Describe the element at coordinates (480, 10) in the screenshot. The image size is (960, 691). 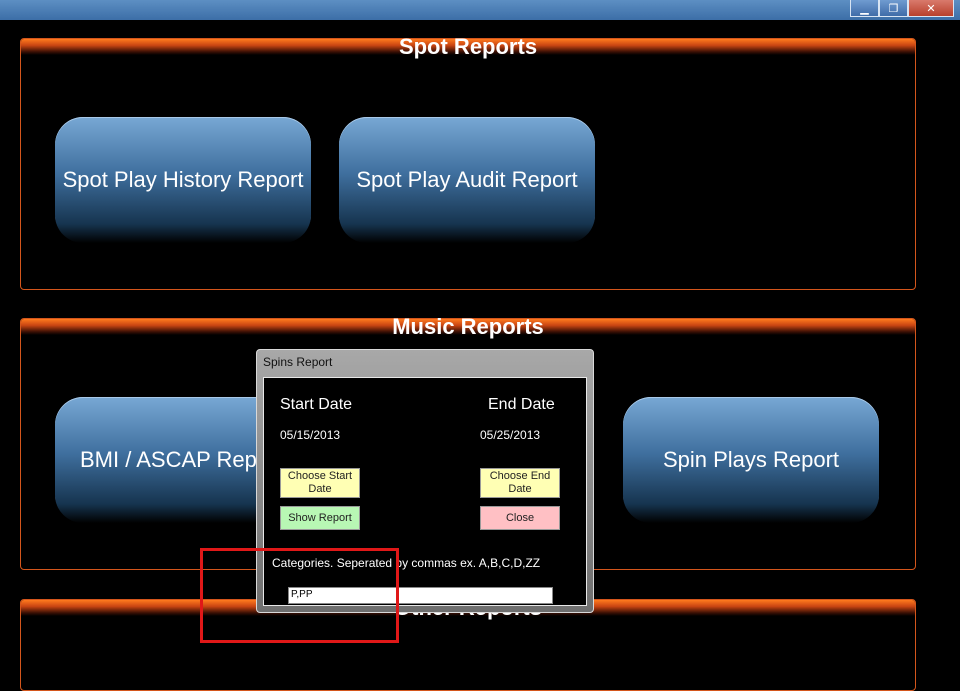
I see `window-titlebar: ▁ ❐ ✕` at that location.